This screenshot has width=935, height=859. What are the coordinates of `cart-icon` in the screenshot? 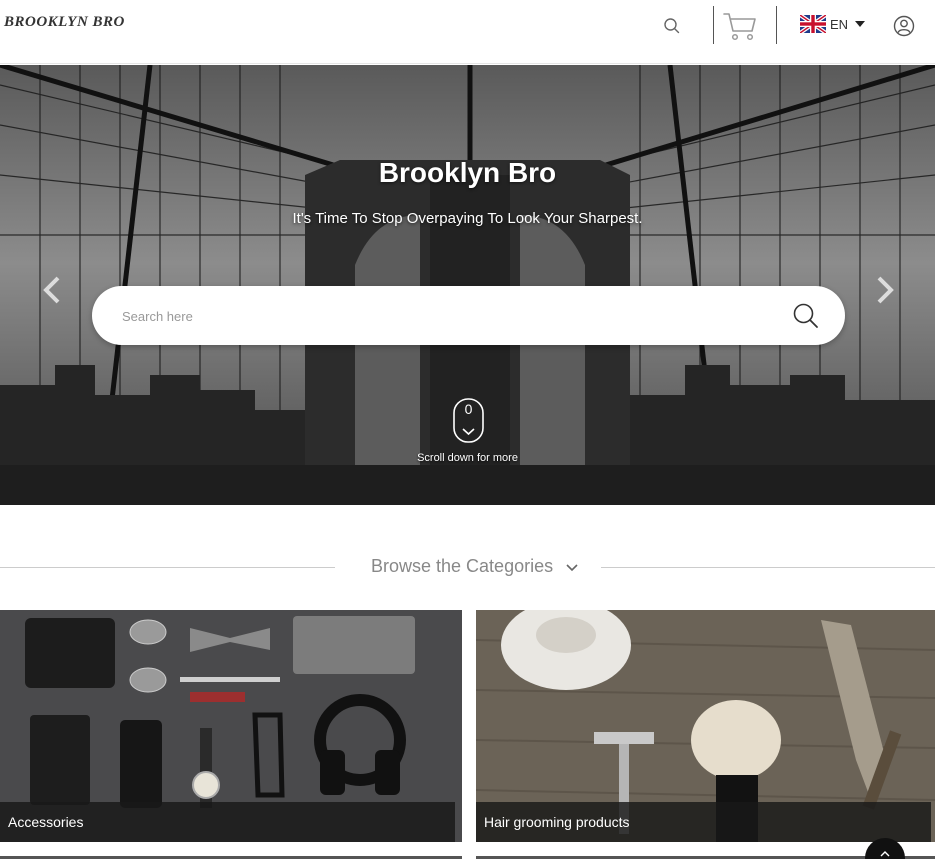 It's located at (740, 26).